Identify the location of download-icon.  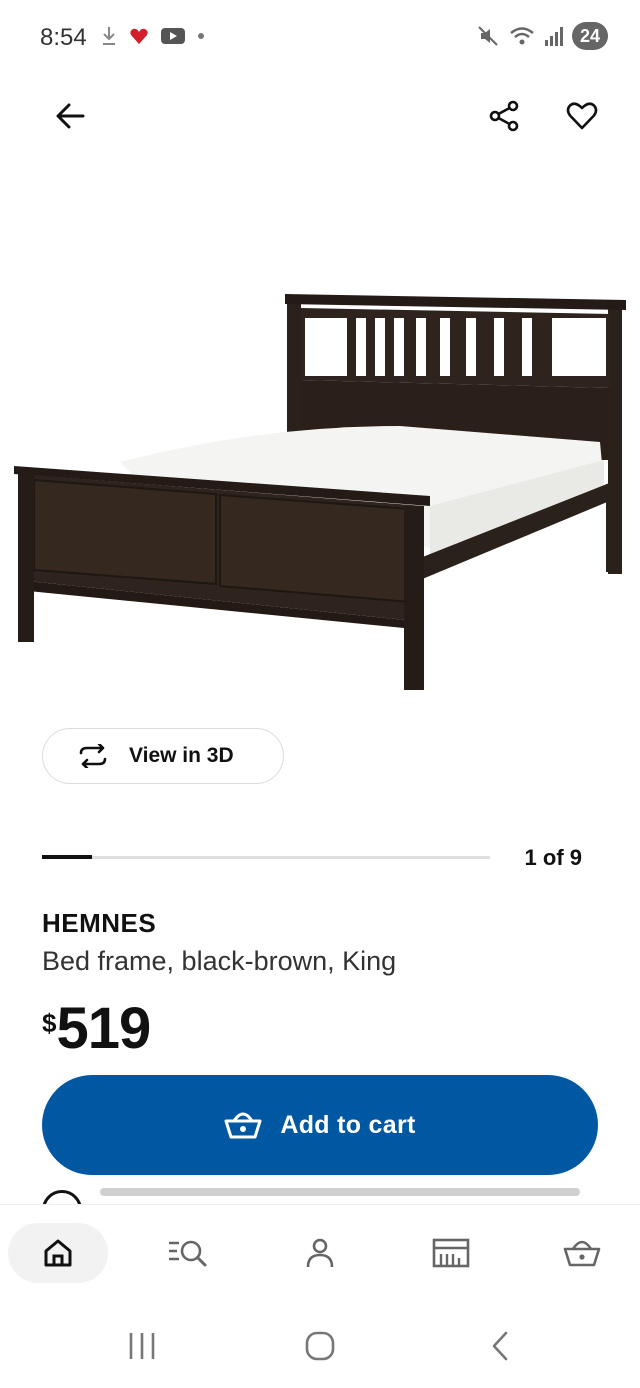
(109, 36).